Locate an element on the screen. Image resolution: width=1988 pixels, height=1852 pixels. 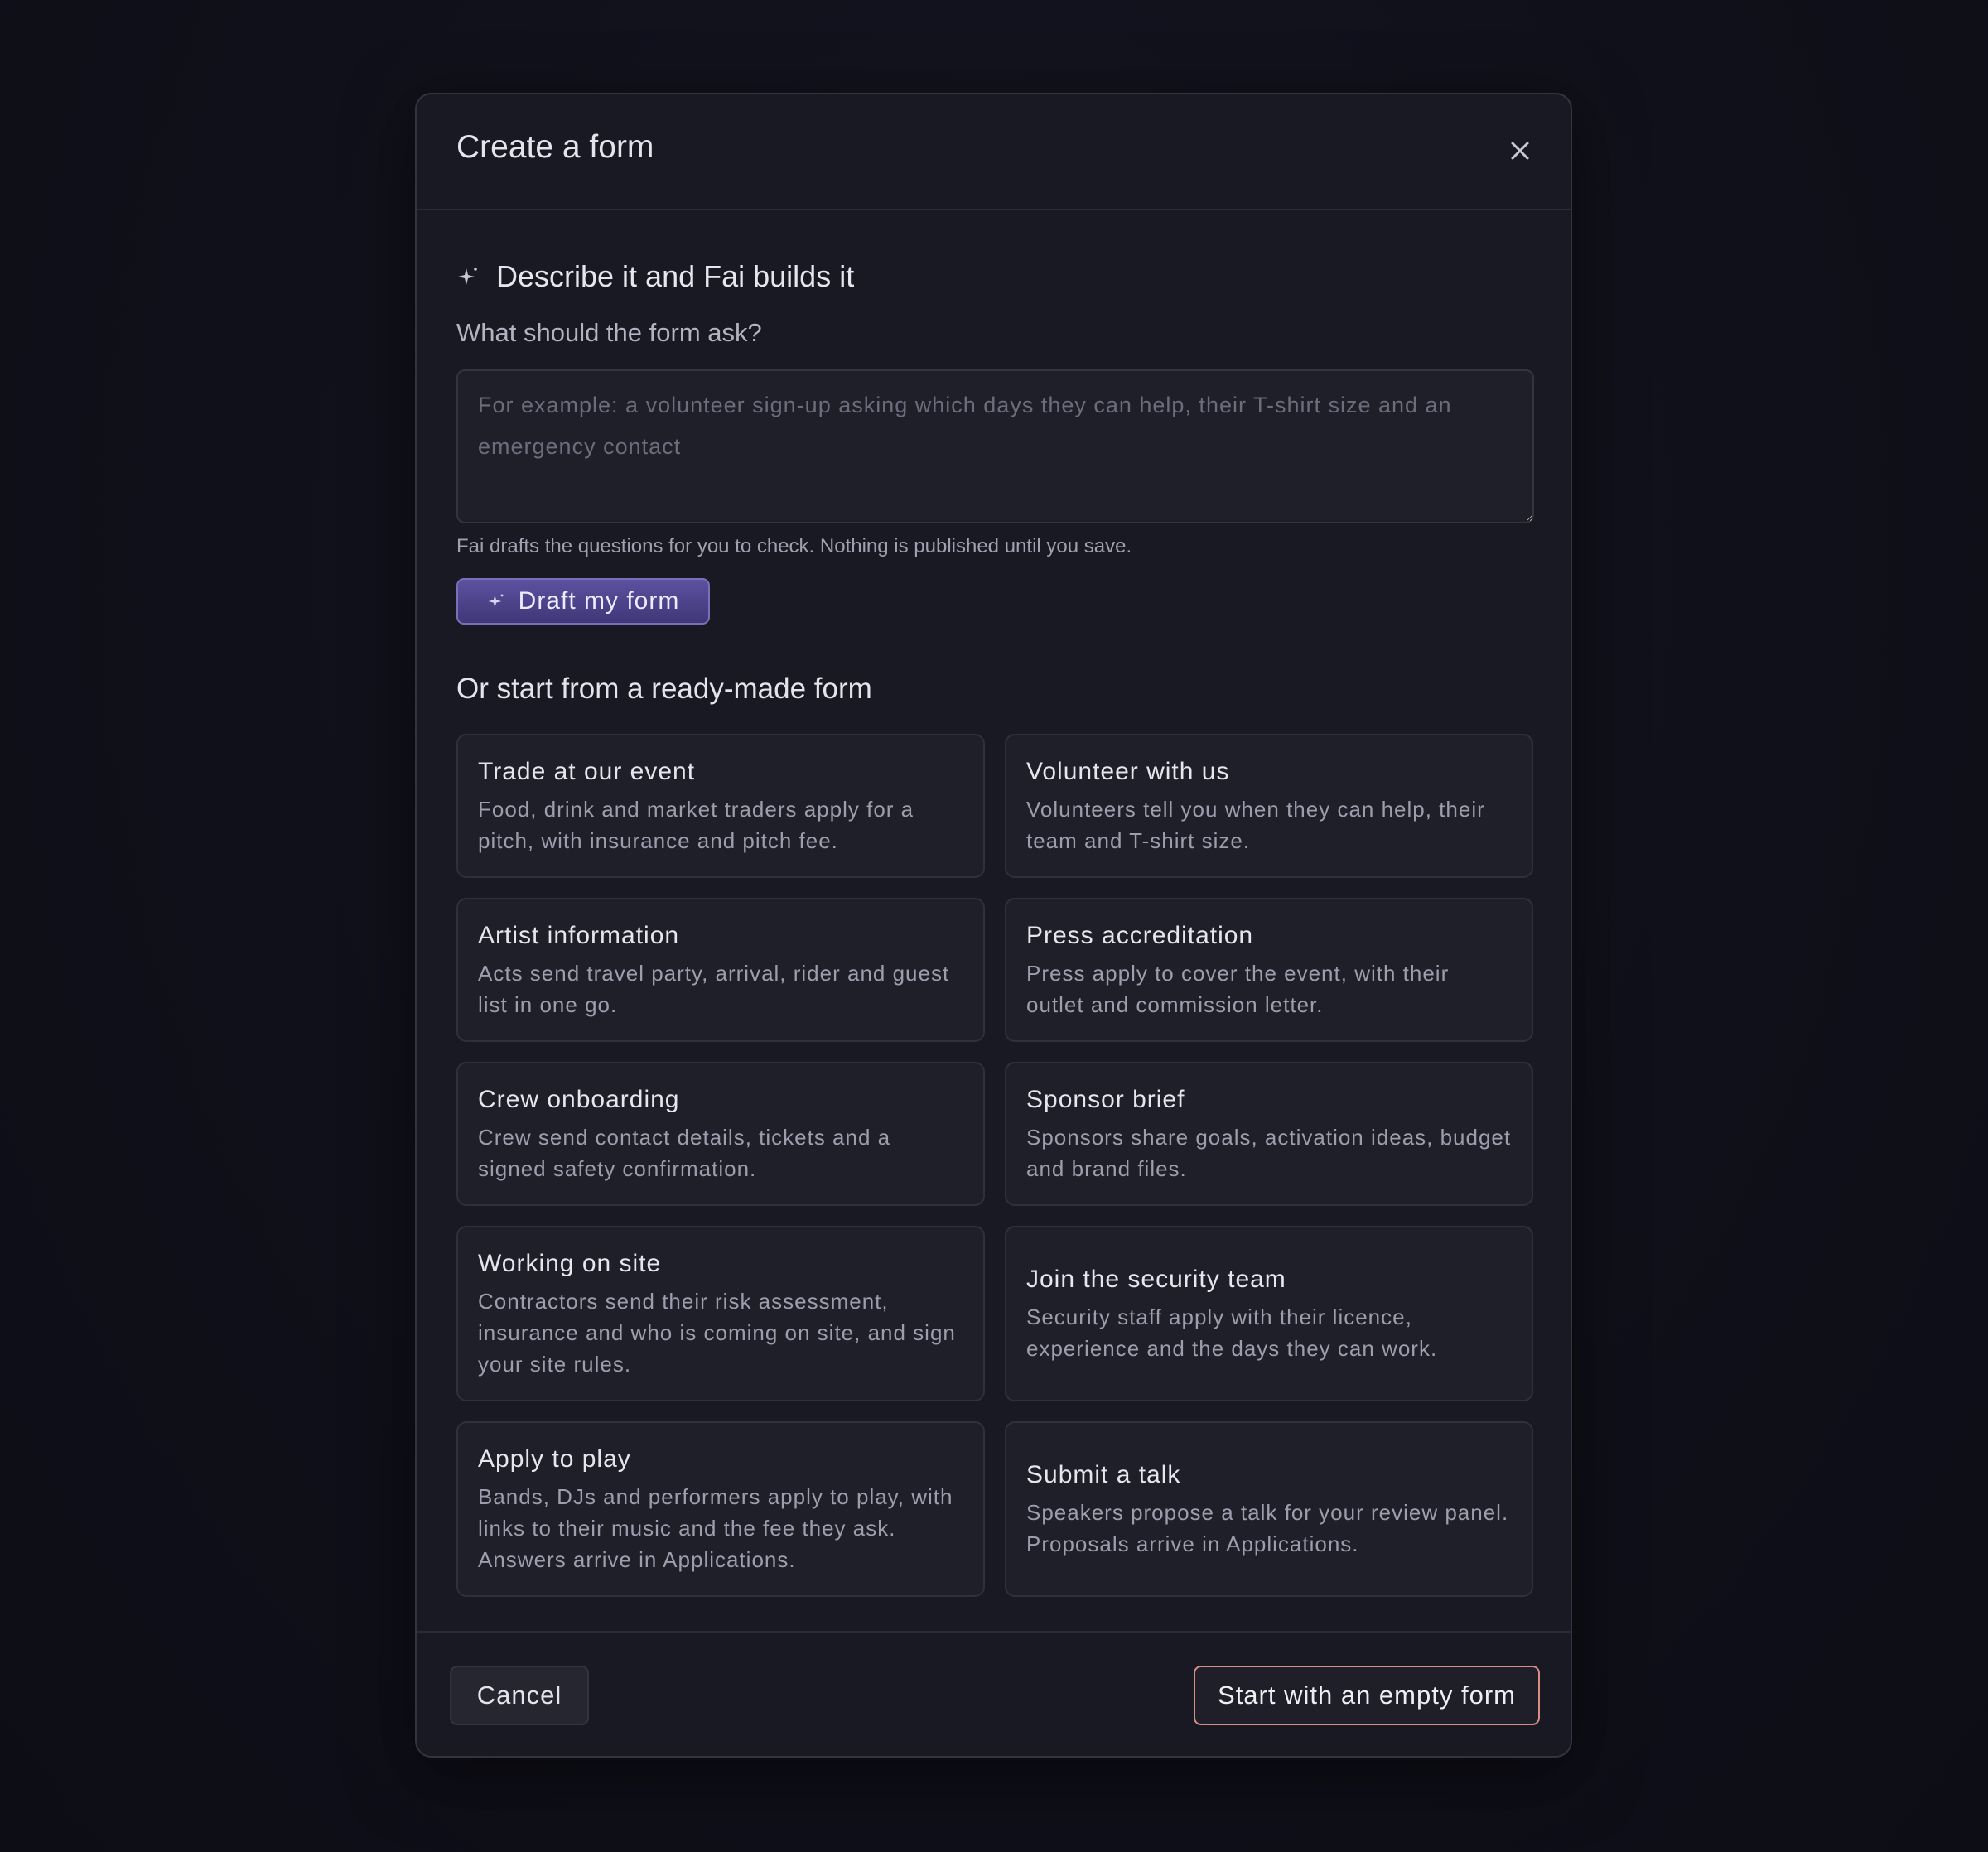
template-title: Volunteer with us is located at coordinates (1128, 772).